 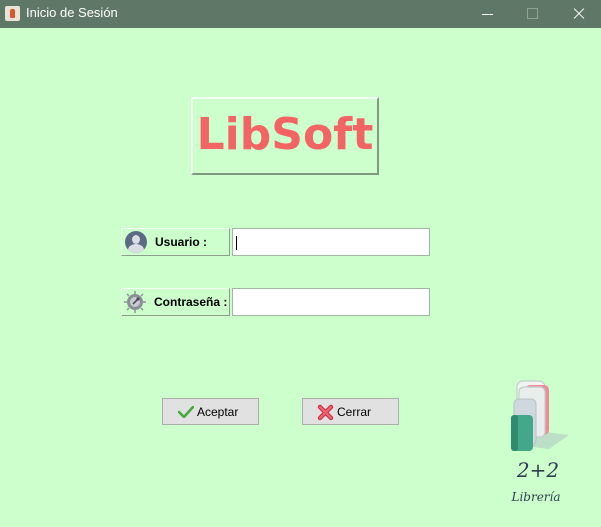 I want to click on logo-panel: LibSoft, so click(x=285, y=136).